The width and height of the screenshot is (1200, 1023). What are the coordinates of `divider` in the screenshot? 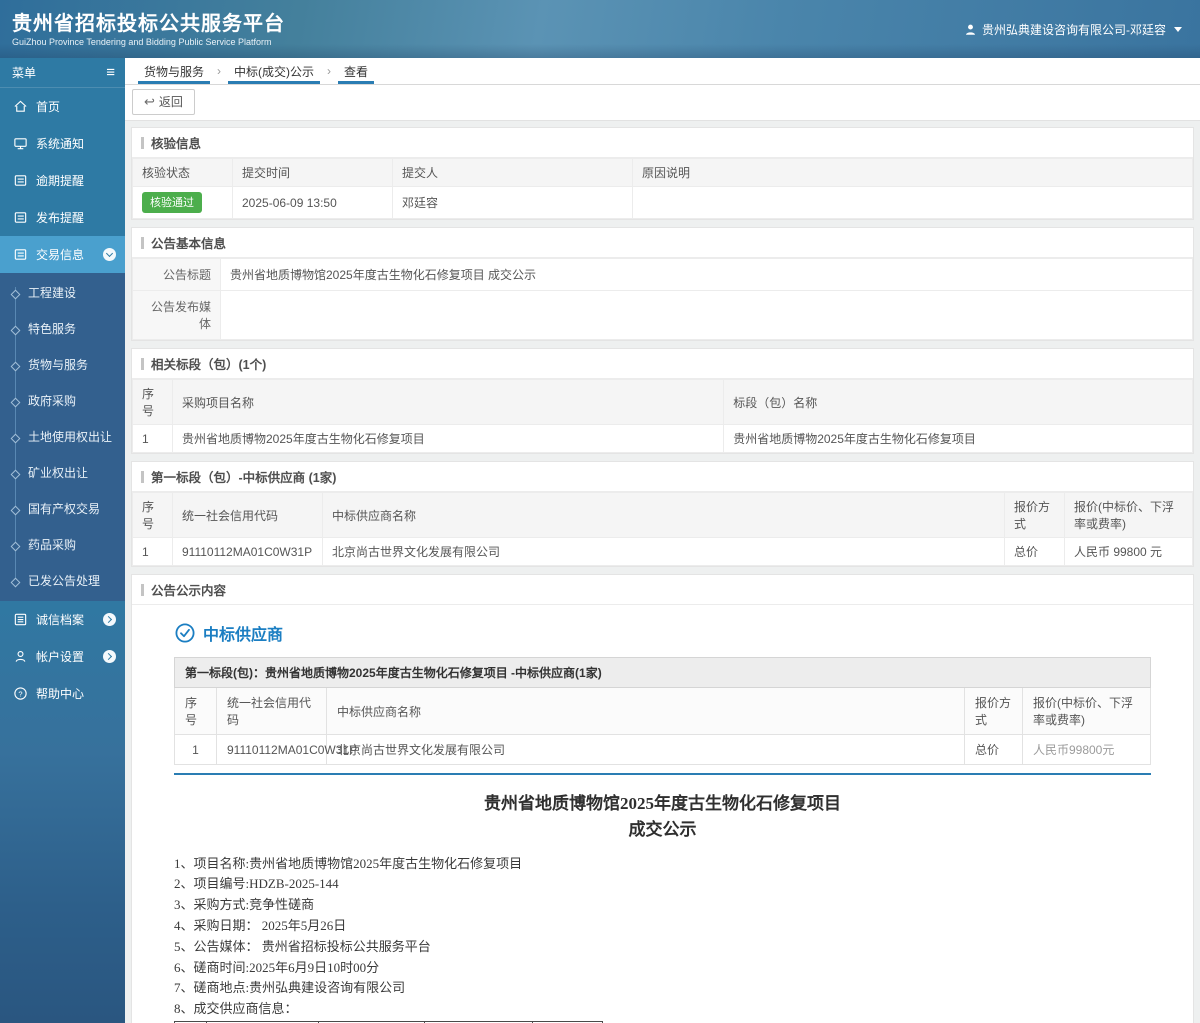 It's located at (662, 774).